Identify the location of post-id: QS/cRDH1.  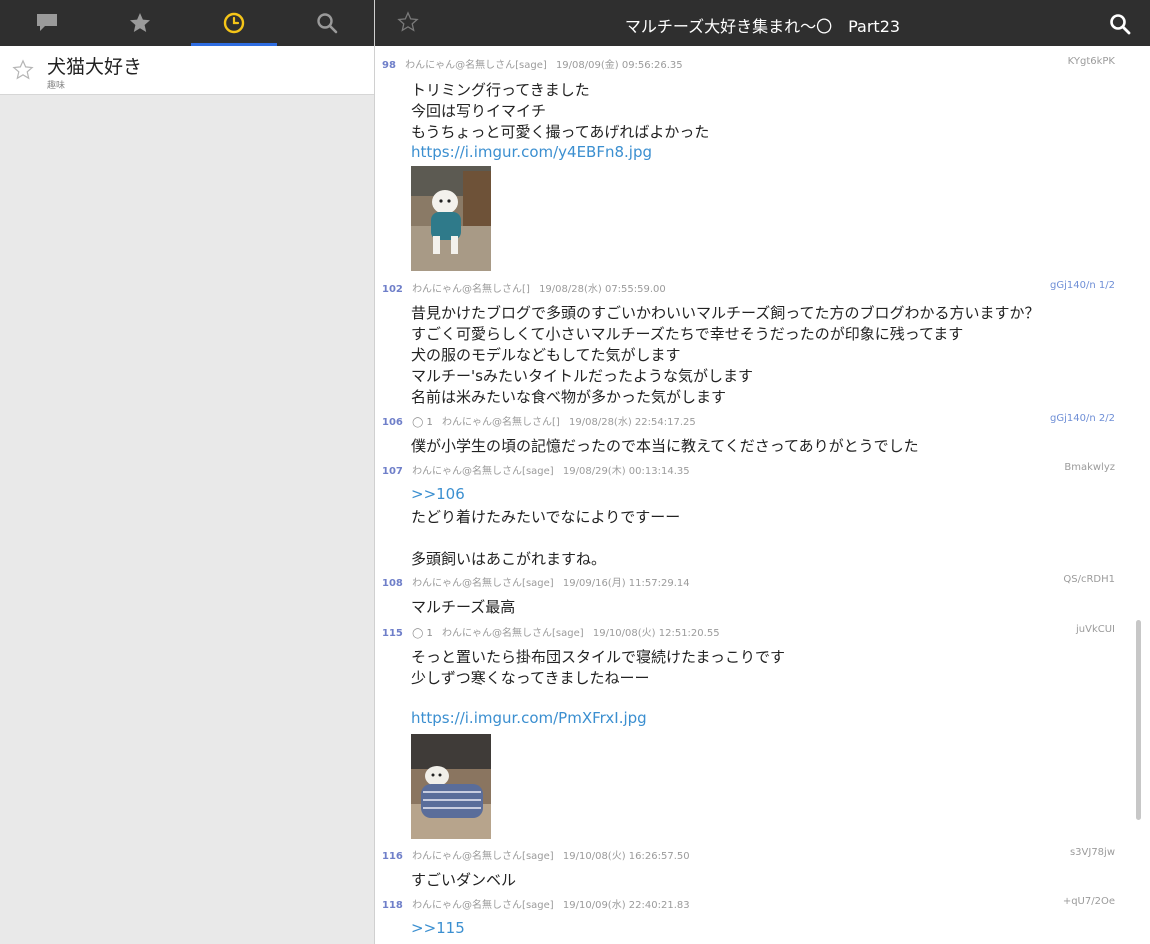
(1089, 579).